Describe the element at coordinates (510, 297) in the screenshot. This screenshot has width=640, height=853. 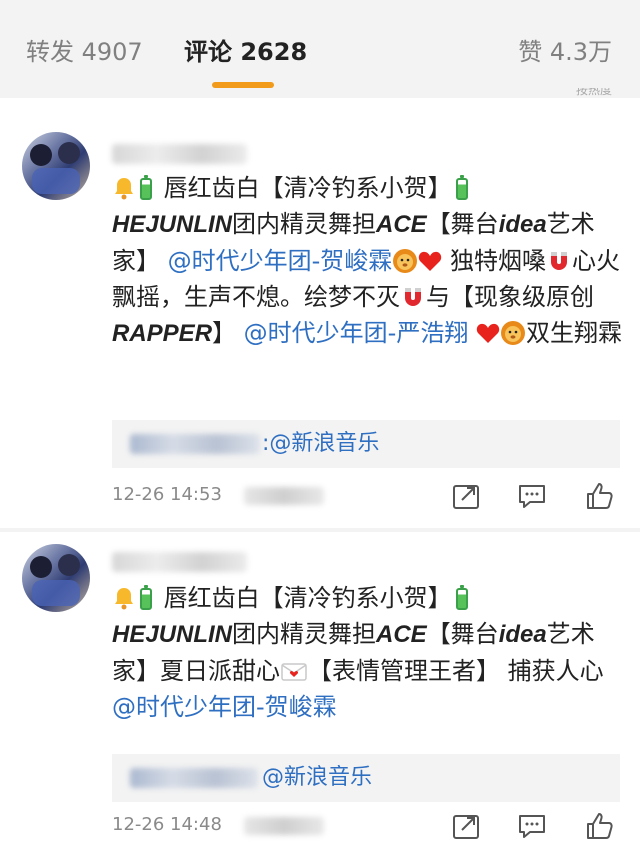
I see `text-segment: 与【现象级原创` at that location.